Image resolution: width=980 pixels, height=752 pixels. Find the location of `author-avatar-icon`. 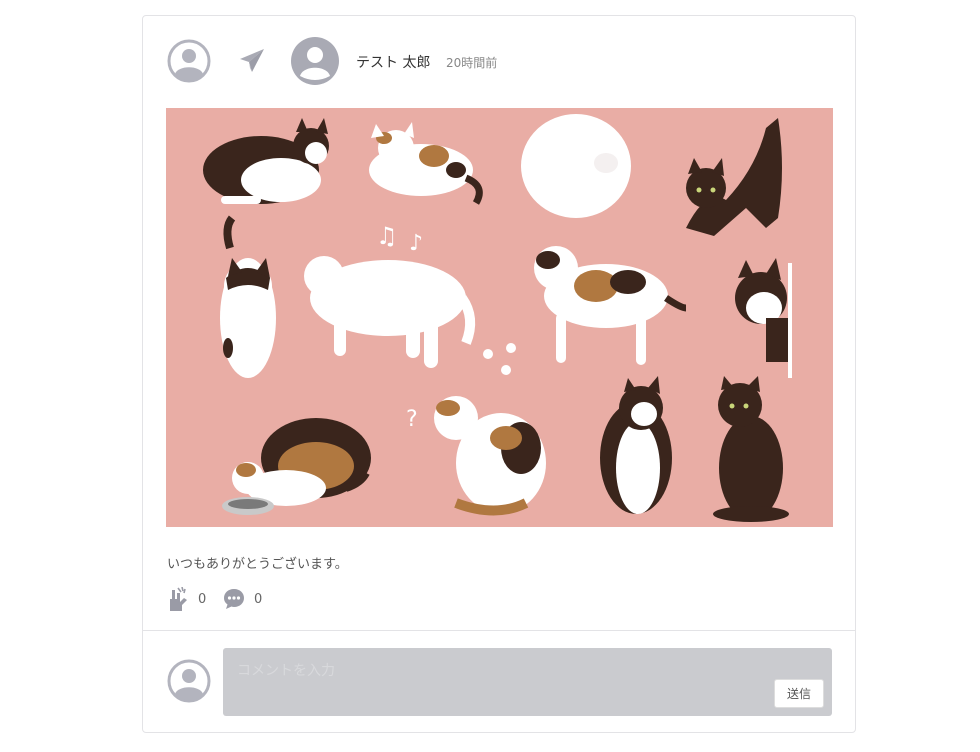

author-avatar-icon is located at coordinates (315, 61).